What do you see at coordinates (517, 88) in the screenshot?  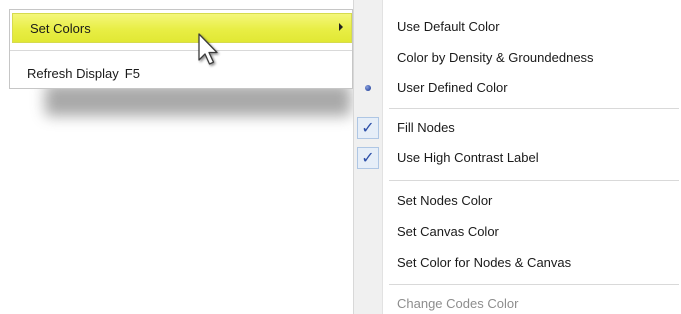 I see `submenu-item-user-defined-color: User Defined Color` at bounding box center [517, 88].